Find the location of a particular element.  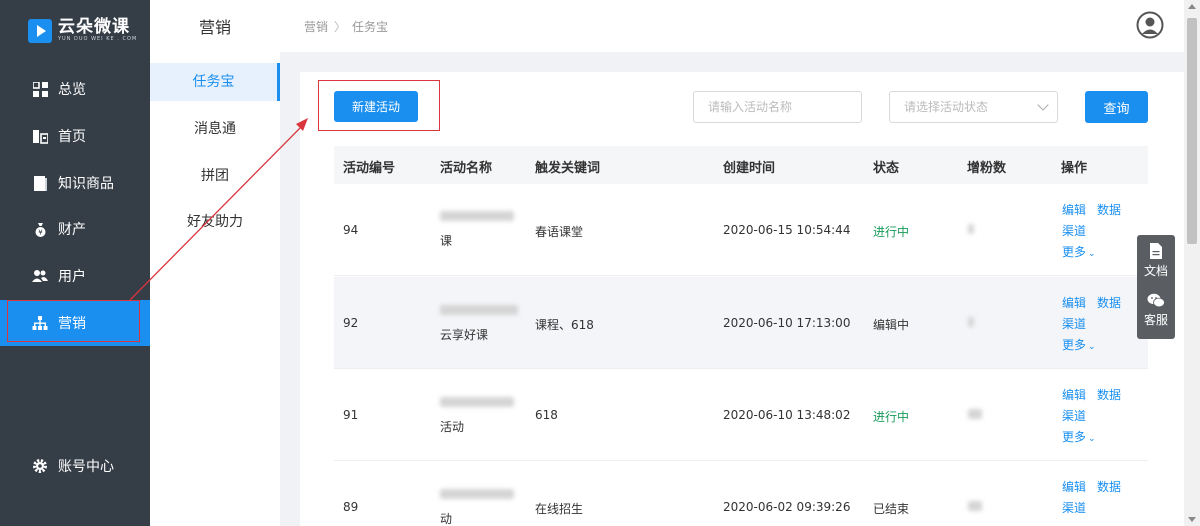

sidebar-item-label: 用户 is located at coordinates (72, 277).